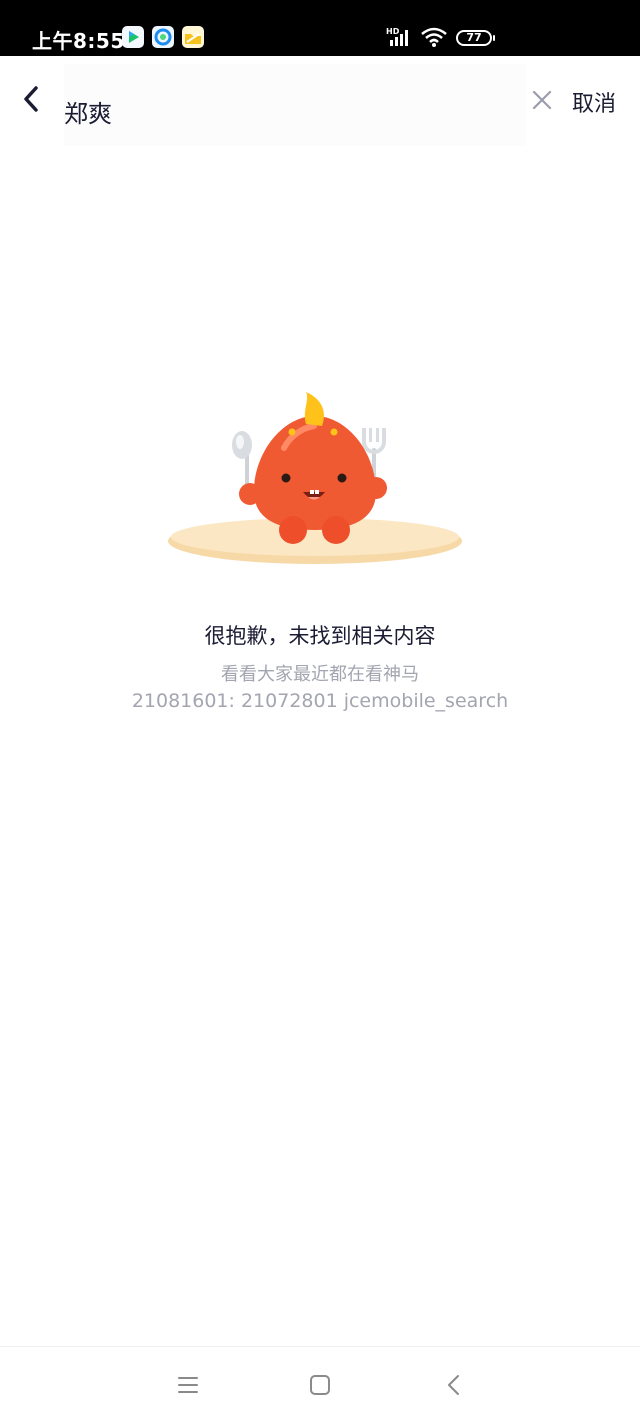 The width and height of the screenshot is (640, 1423). What do you see at coordinates (295, 105) in the screenshot?
I see `search-input: 郑爽` at bounding box center [295, 105].